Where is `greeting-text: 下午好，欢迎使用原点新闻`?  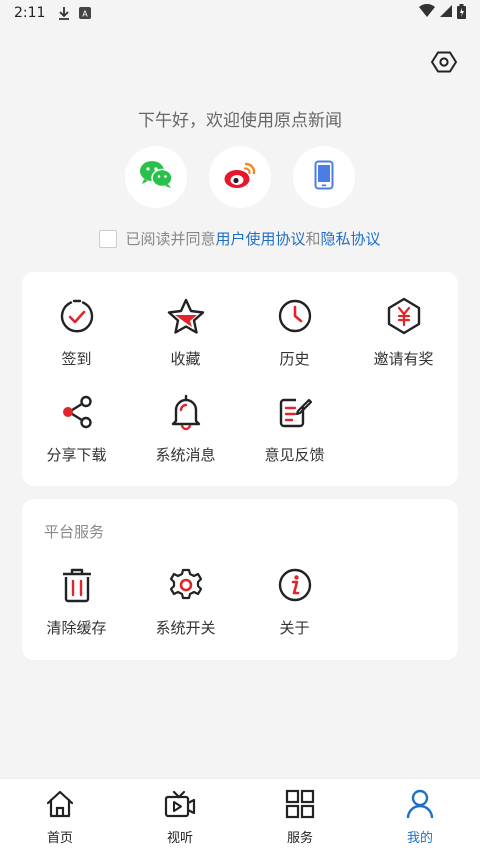
greeting-text: 下午好，欢迎使用原点新闻 is located at coordinates (240, 121).